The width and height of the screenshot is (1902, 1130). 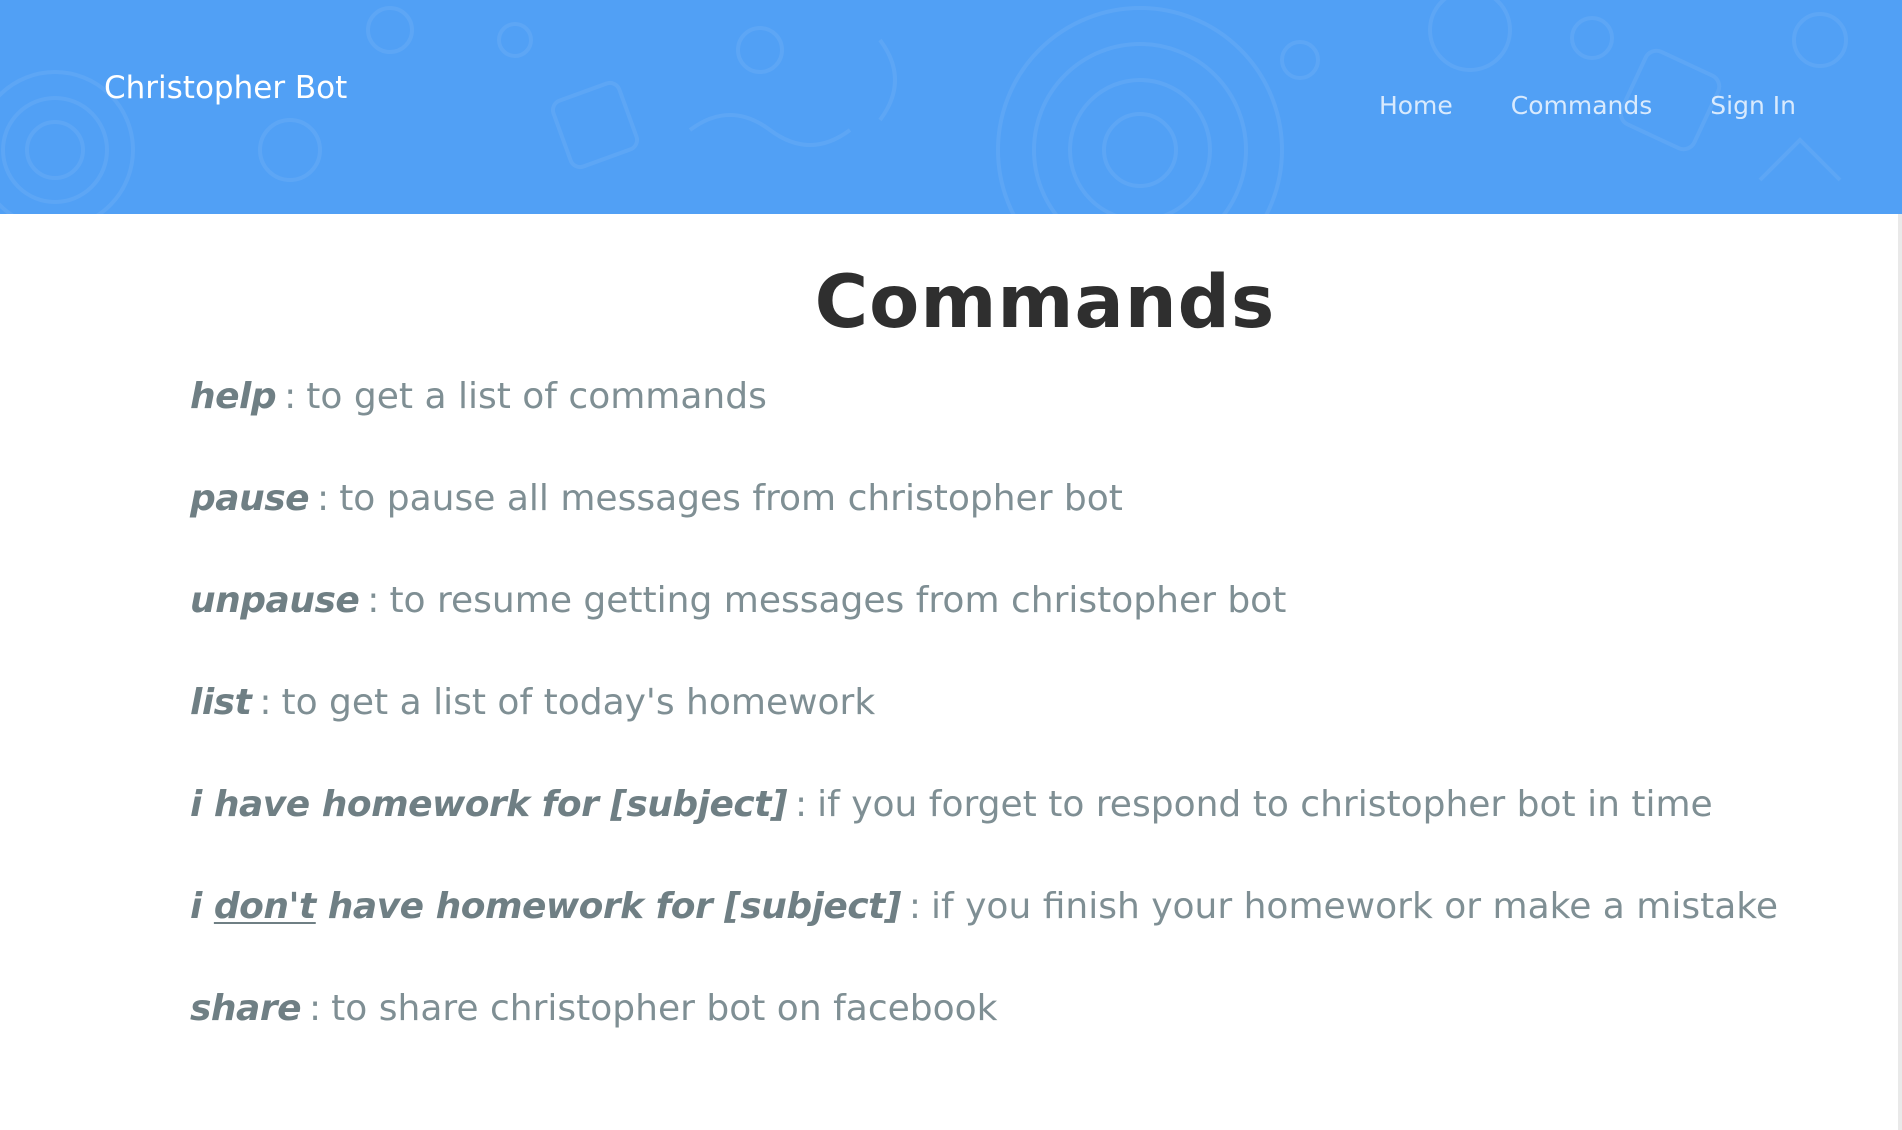 I want to click on command-name: unpause, so click(x=275, y=600).